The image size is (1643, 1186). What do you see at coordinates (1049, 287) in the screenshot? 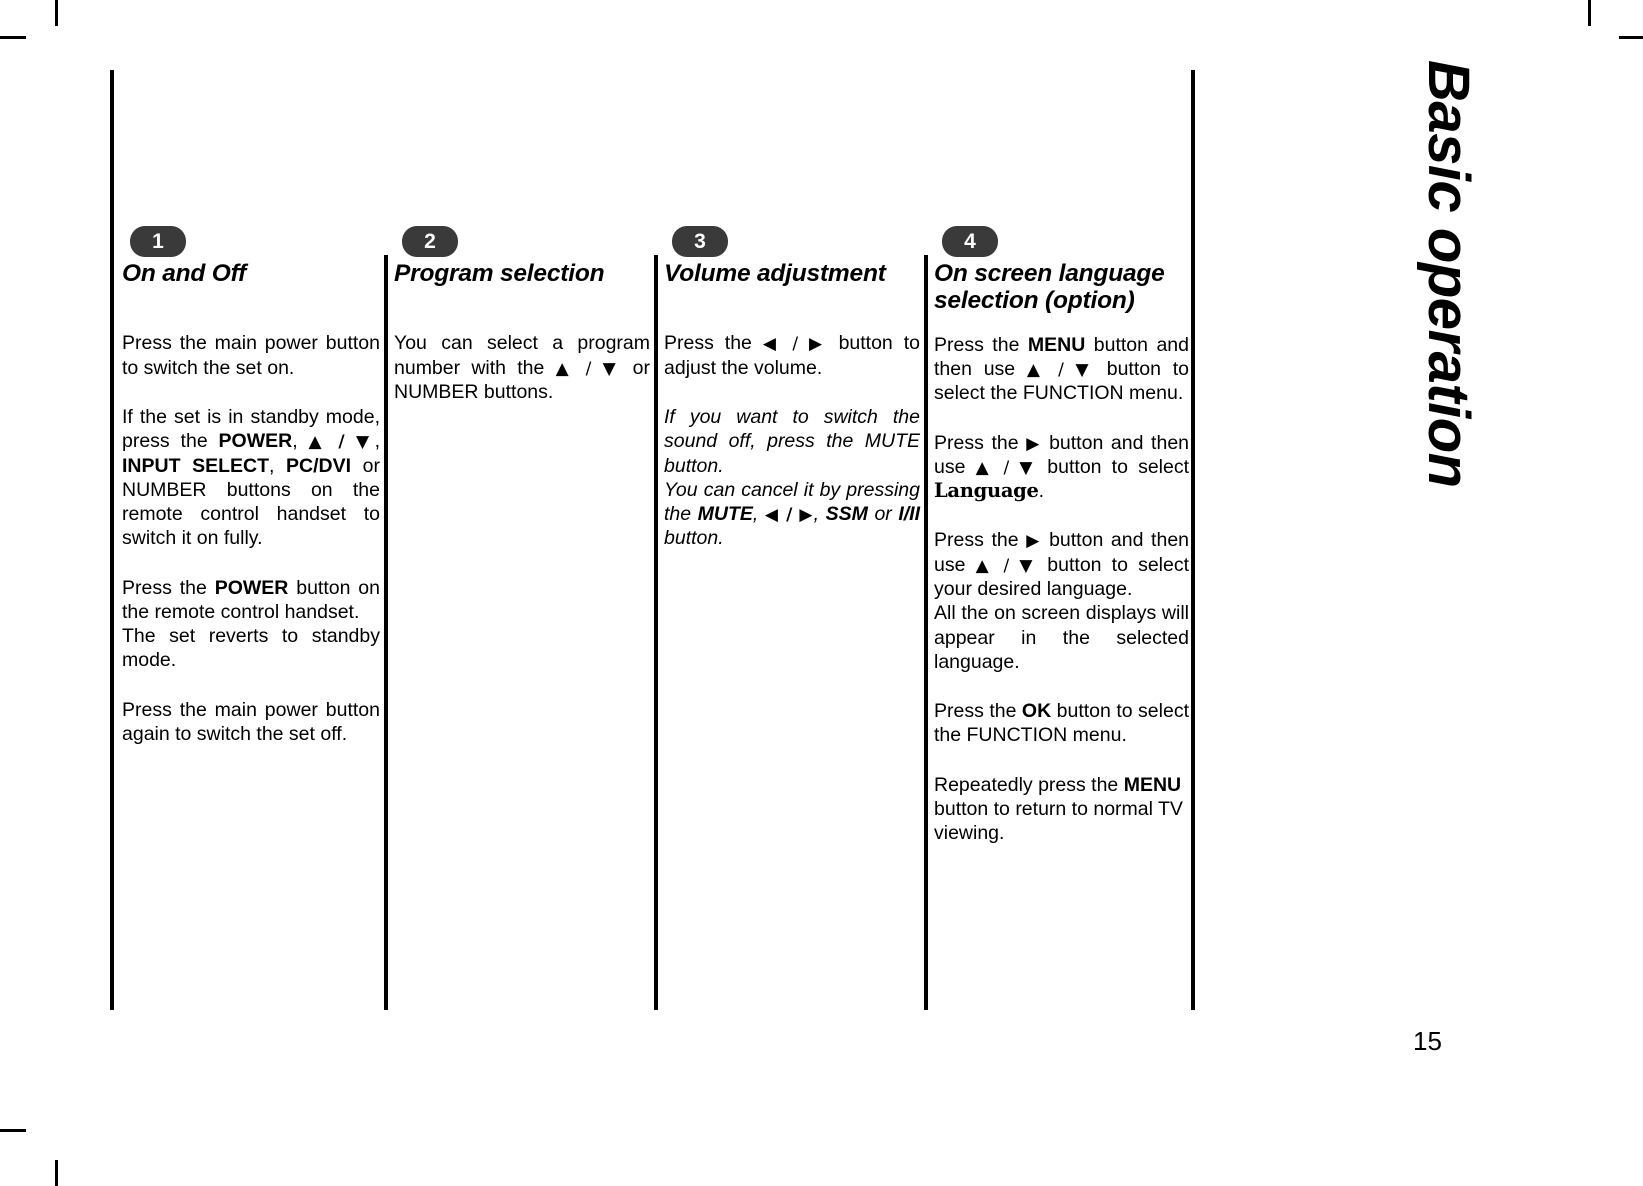
I see `section-title-on-screen-language: On screen language selection (option)` at bounding box center [1049, 287].